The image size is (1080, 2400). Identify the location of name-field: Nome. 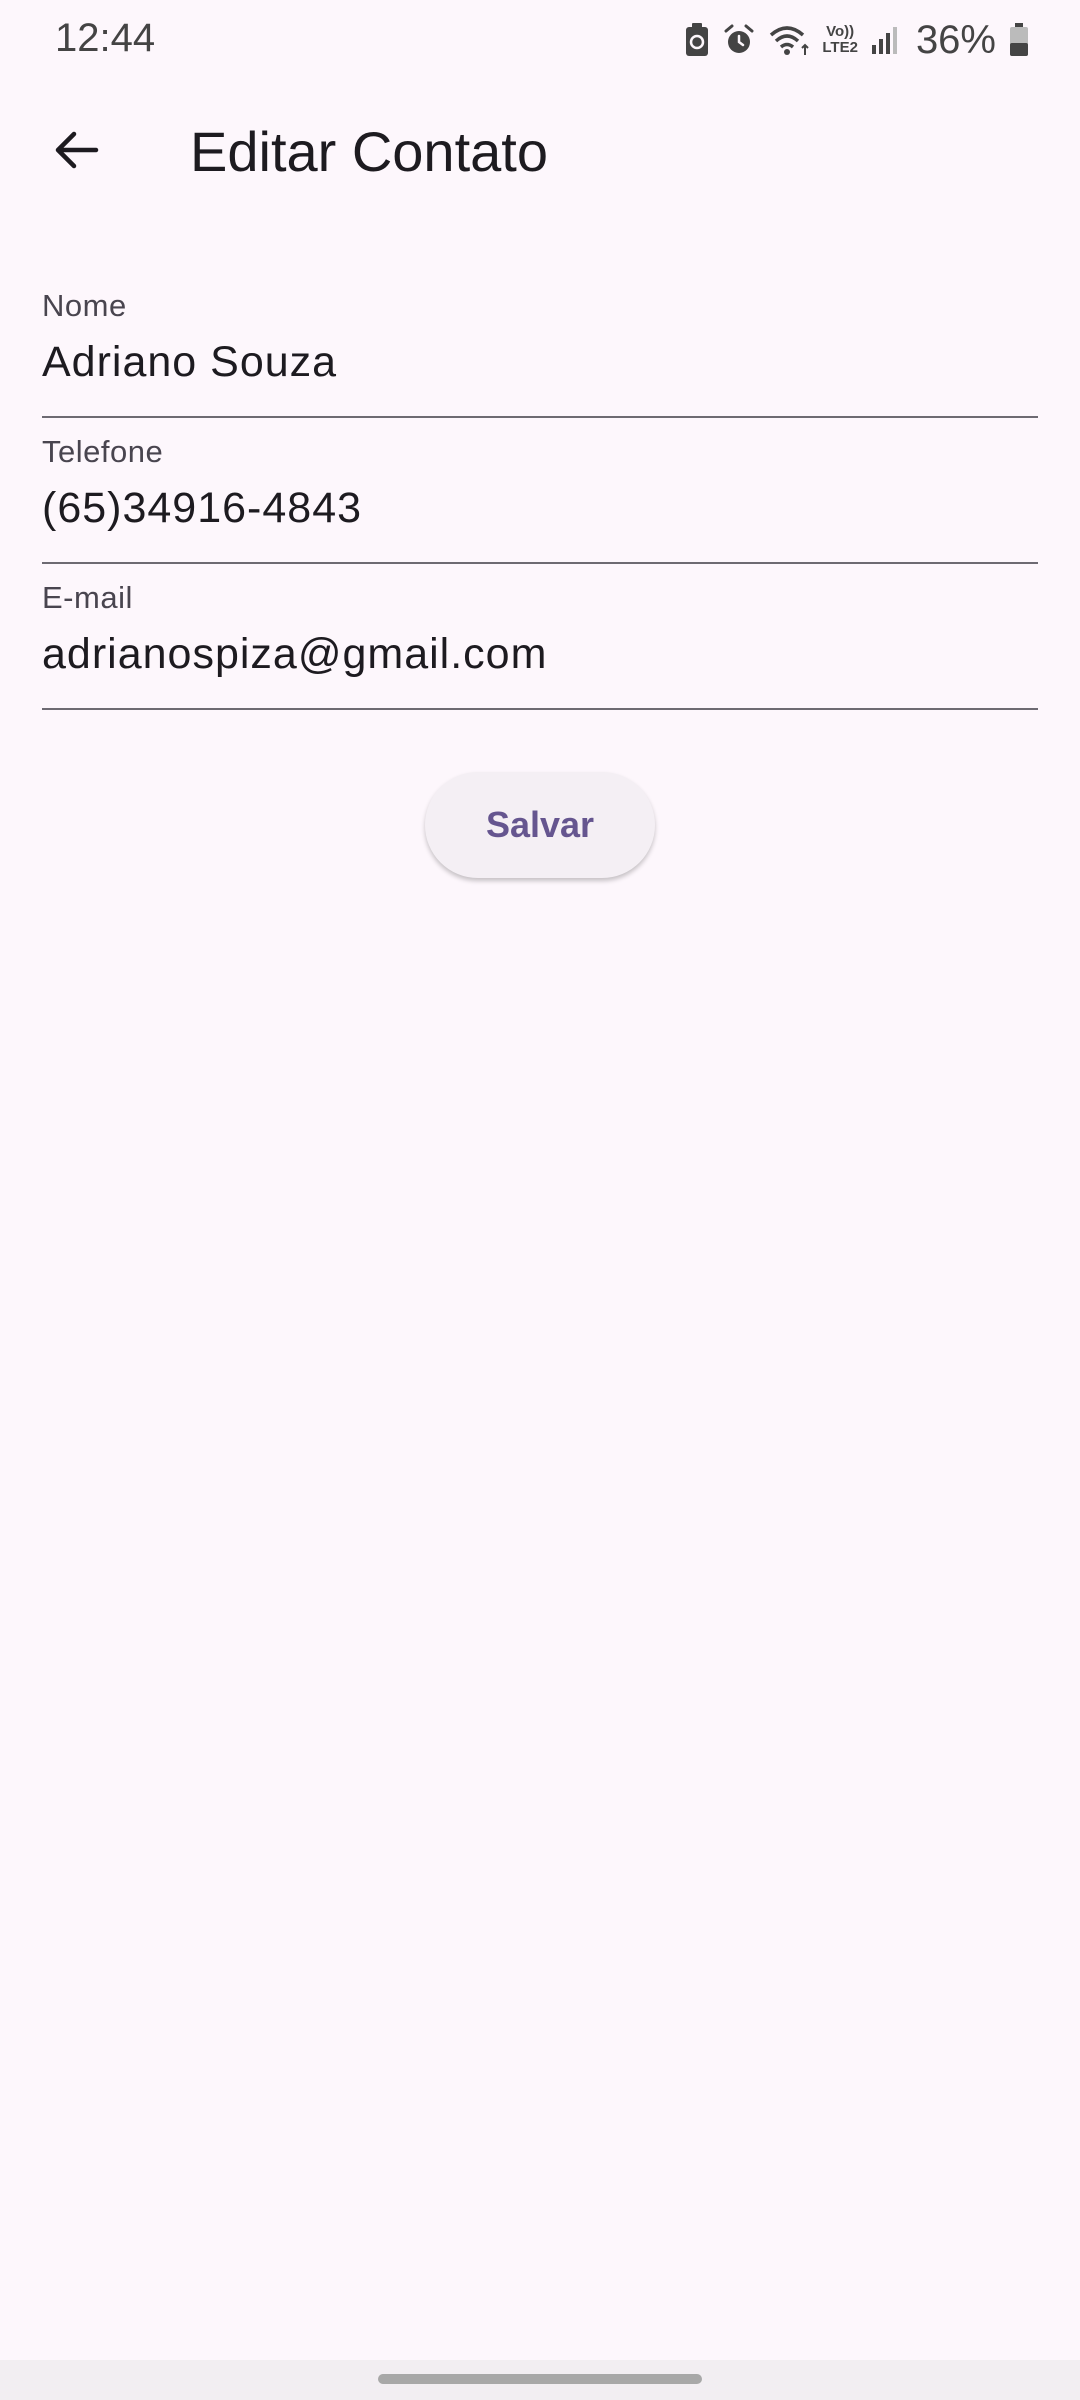
(540, 345).